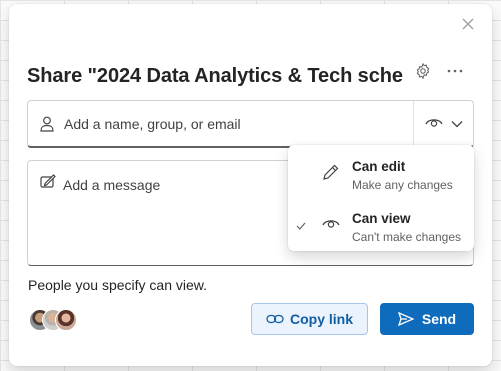  I want to click on recipient-input: Add a name, group, or email, so click(250, 124).